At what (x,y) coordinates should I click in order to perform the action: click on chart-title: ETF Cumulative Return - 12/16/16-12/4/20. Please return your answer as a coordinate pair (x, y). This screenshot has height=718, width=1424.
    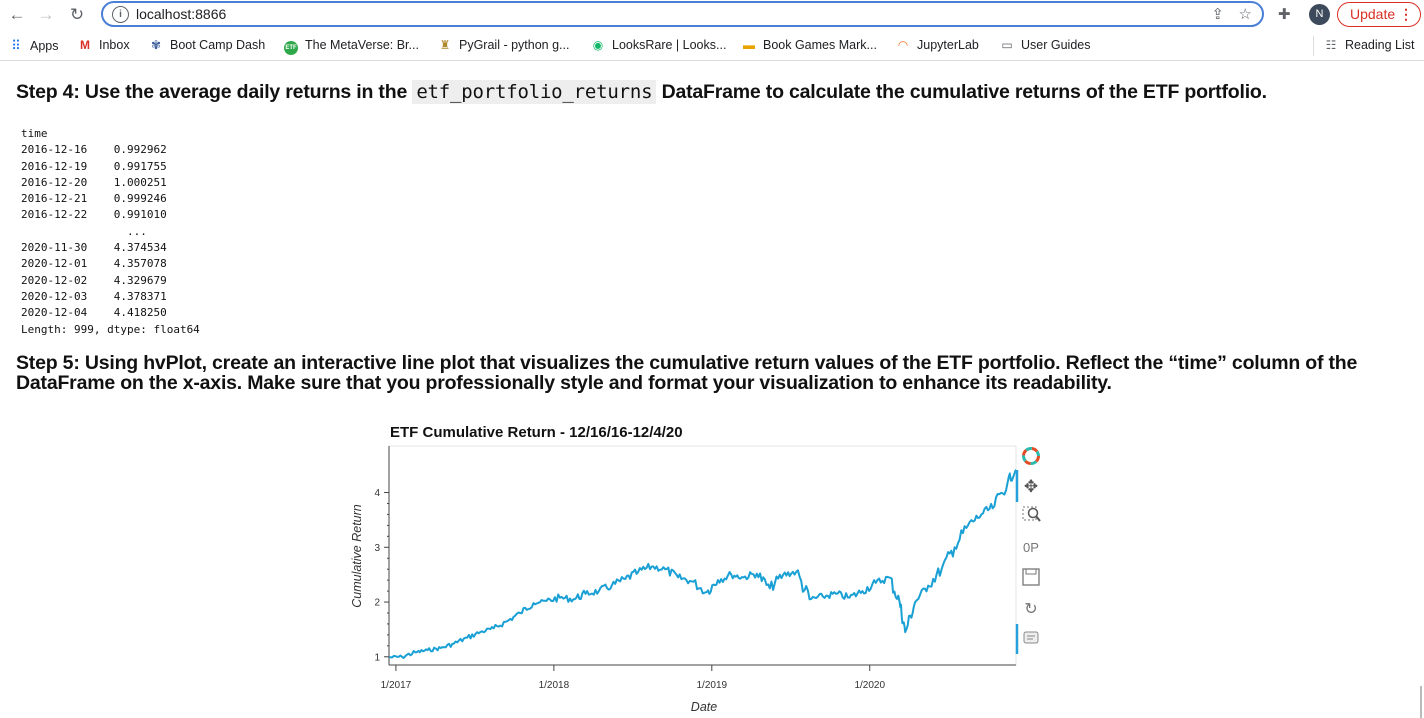
    Looking at the image, I should click on (536, 432).